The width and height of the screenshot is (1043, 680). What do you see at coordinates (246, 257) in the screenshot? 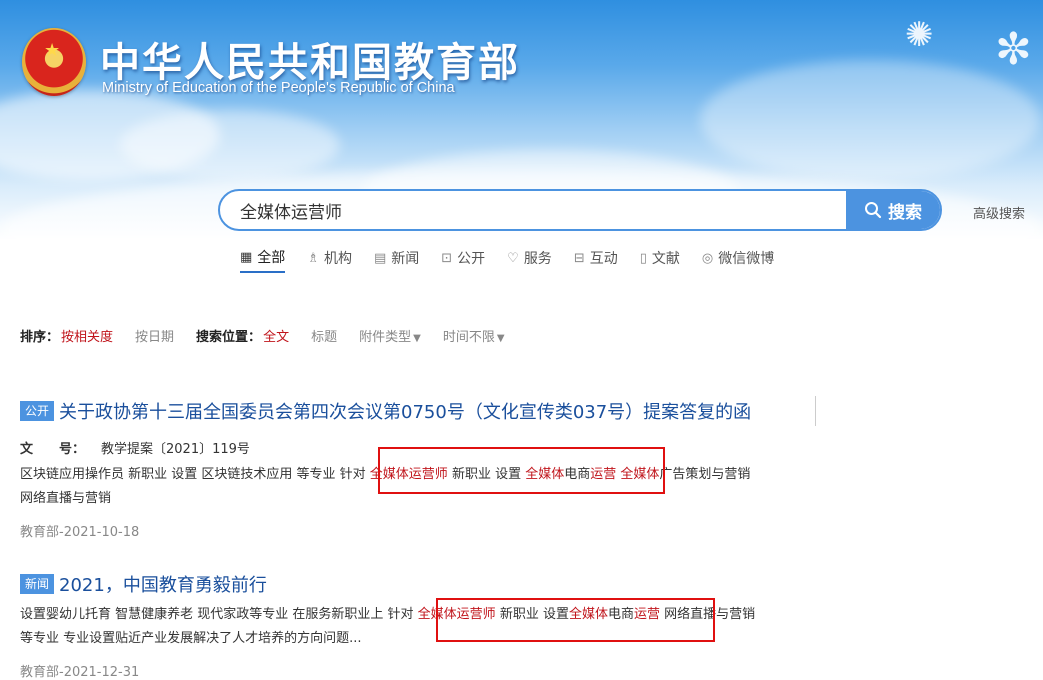
I see `grid-icon: ▦` at bounding box center [246, 257].